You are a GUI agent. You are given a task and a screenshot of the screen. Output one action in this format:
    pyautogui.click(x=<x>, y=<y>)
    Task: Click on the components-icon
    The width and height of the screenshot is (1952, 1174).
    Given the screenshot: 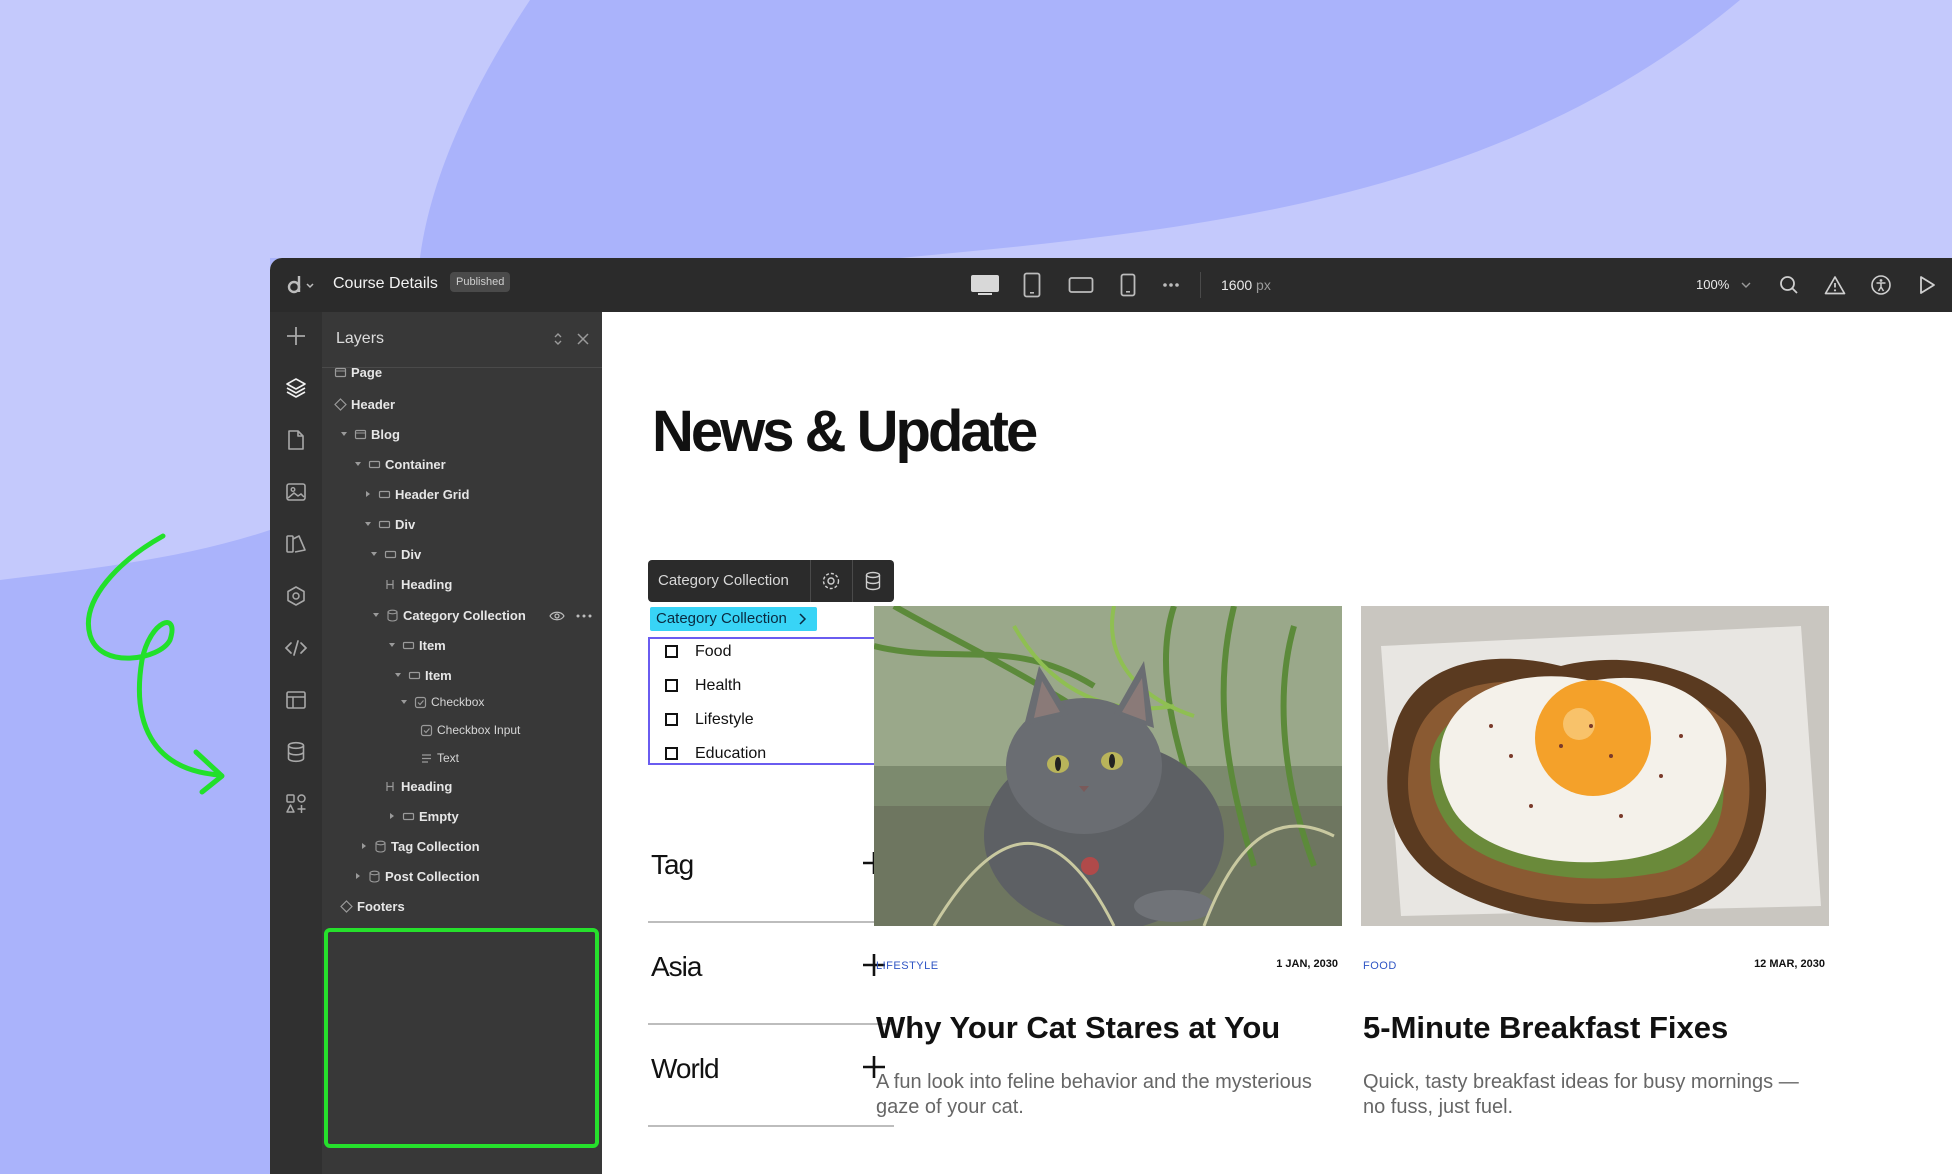 What is the action you would take?
    pyautogui.click(x=296, y=596)
    